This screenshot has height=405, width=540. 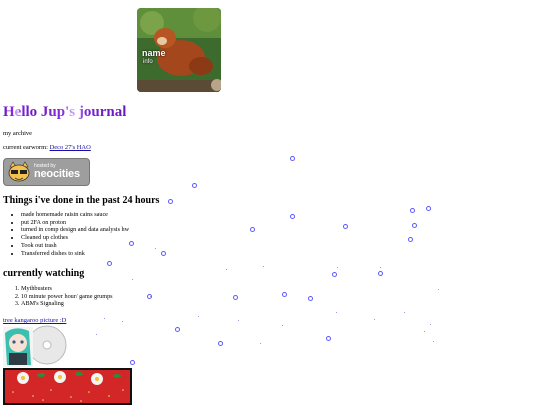 I want to click on page-title: Hello Jup's journal, so click(x=64, y=112).